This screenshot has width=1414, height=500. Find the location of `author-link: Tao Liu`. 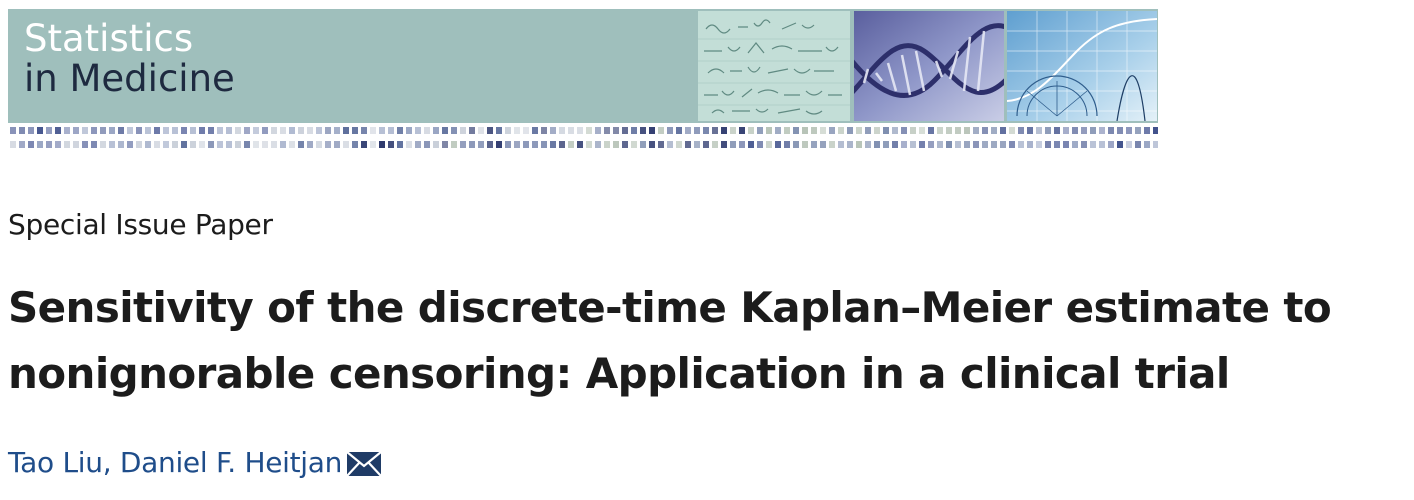

author-link: Tao Liu is located at coordinates (55, 462).